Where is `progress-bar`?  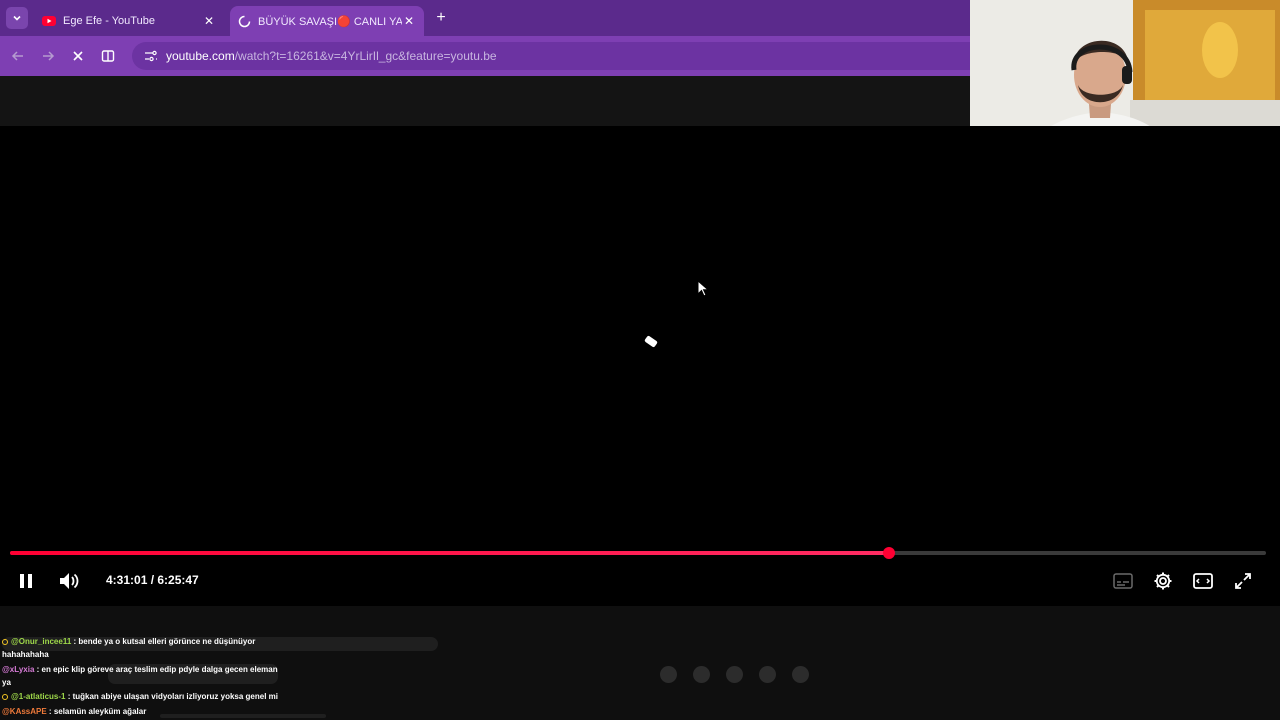 progress-bar is located at coordinates (638, 553).